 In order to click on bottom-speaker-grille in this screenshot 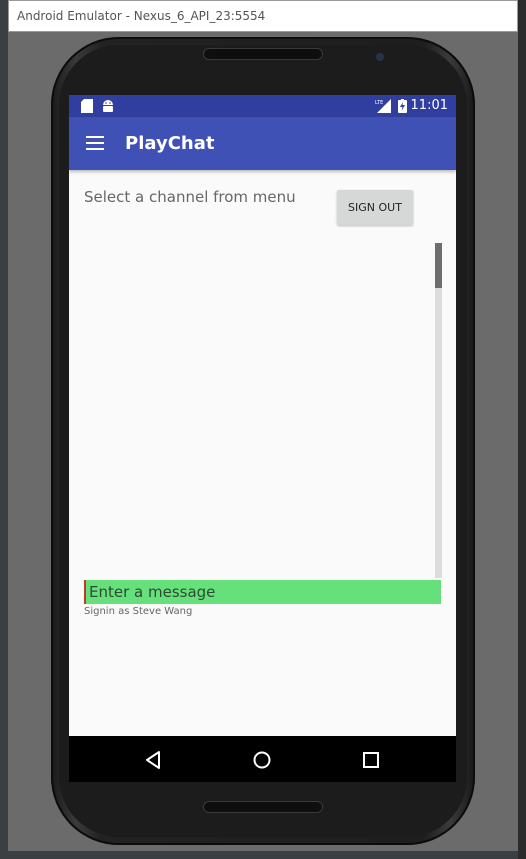, I will do `click(263, 807)`.